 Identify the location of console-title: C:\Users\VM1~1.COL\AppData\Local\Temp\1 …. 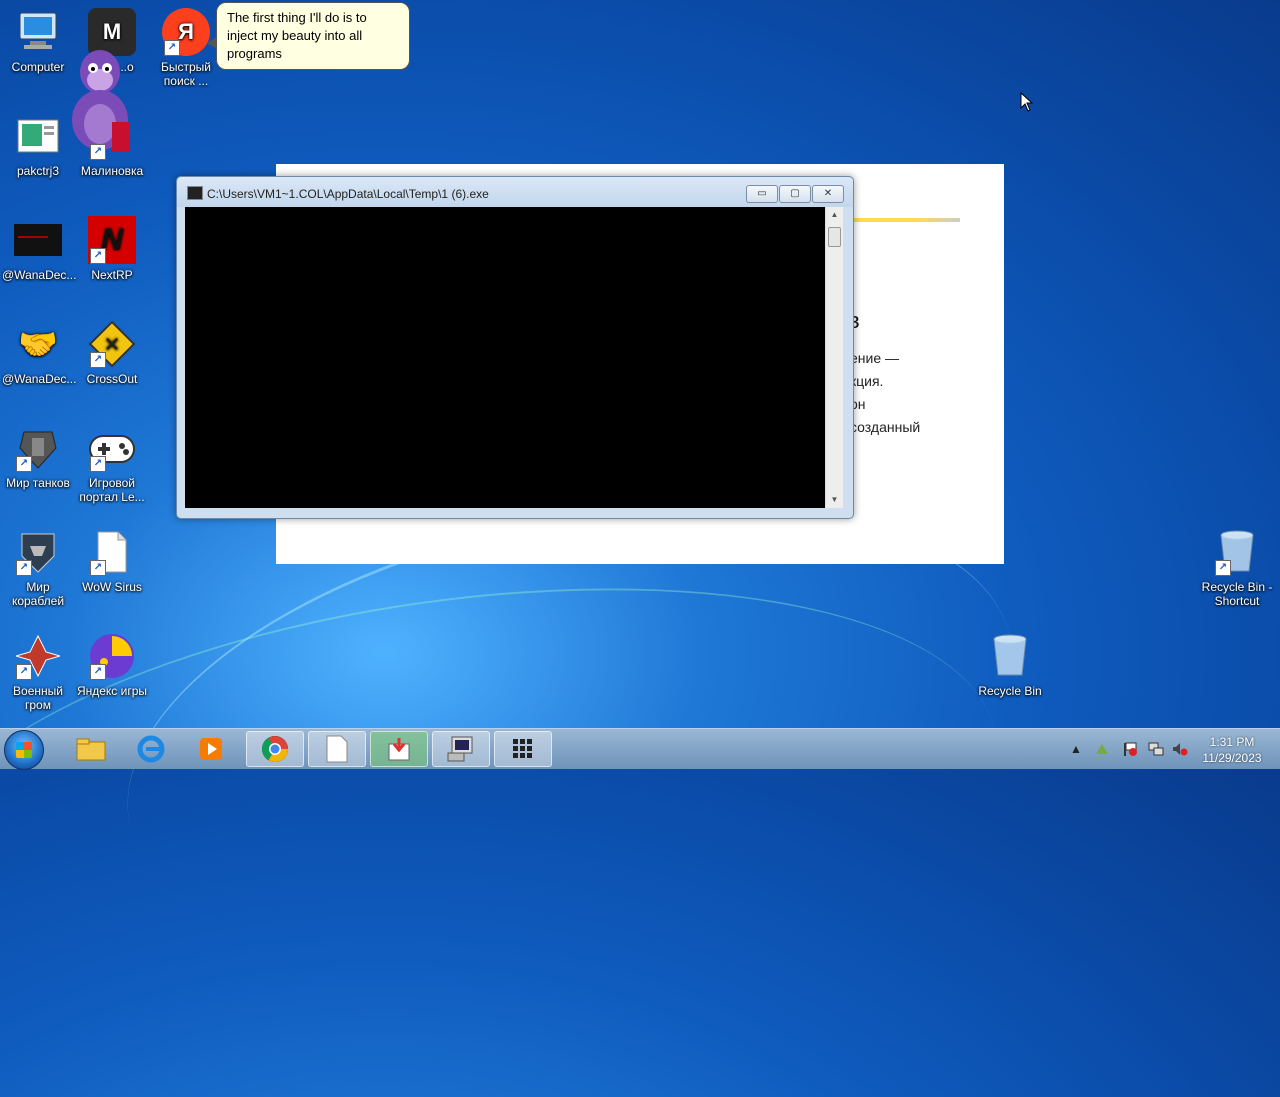
(348, 194).